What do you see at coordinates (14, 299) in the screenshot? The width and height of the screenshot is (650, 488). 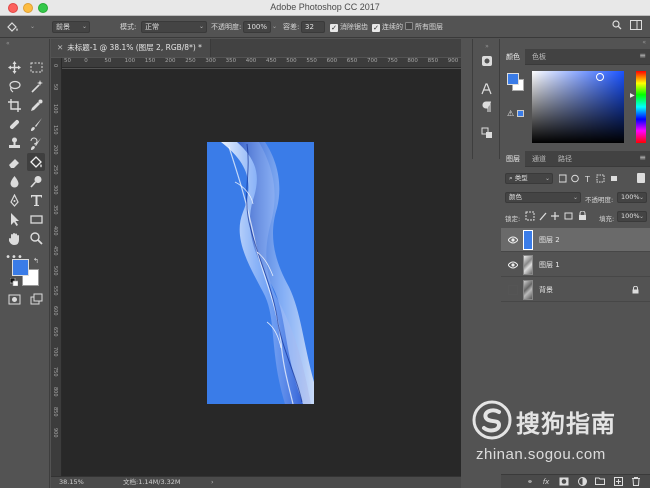 I see `quick-mask-icon` at bounding box center [14, 299].